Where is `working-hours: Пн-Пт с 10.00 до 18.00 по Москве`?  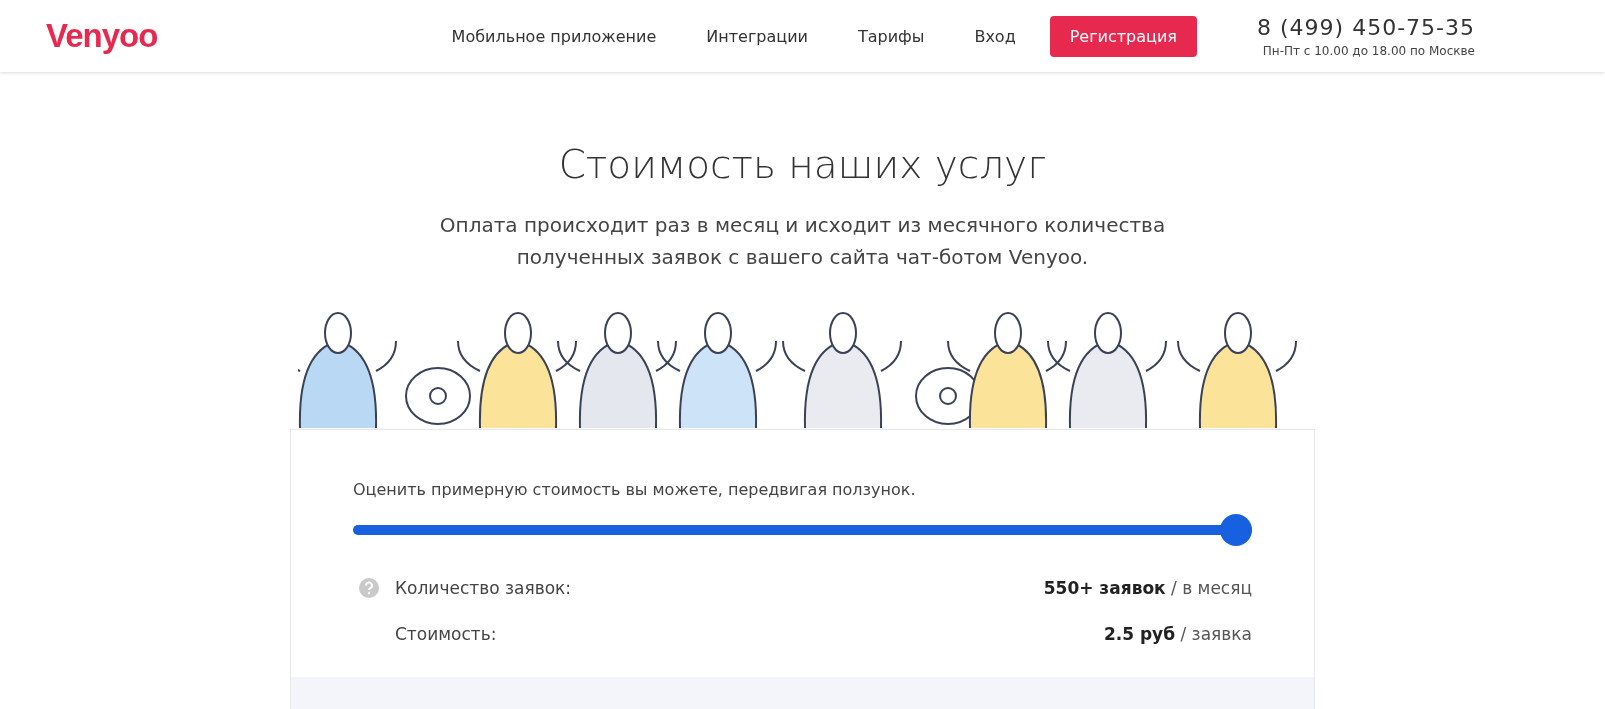 working-hours: Пн-Пт с 10.00 до 18.00 по Москве is located at coordinates (1368, 50).